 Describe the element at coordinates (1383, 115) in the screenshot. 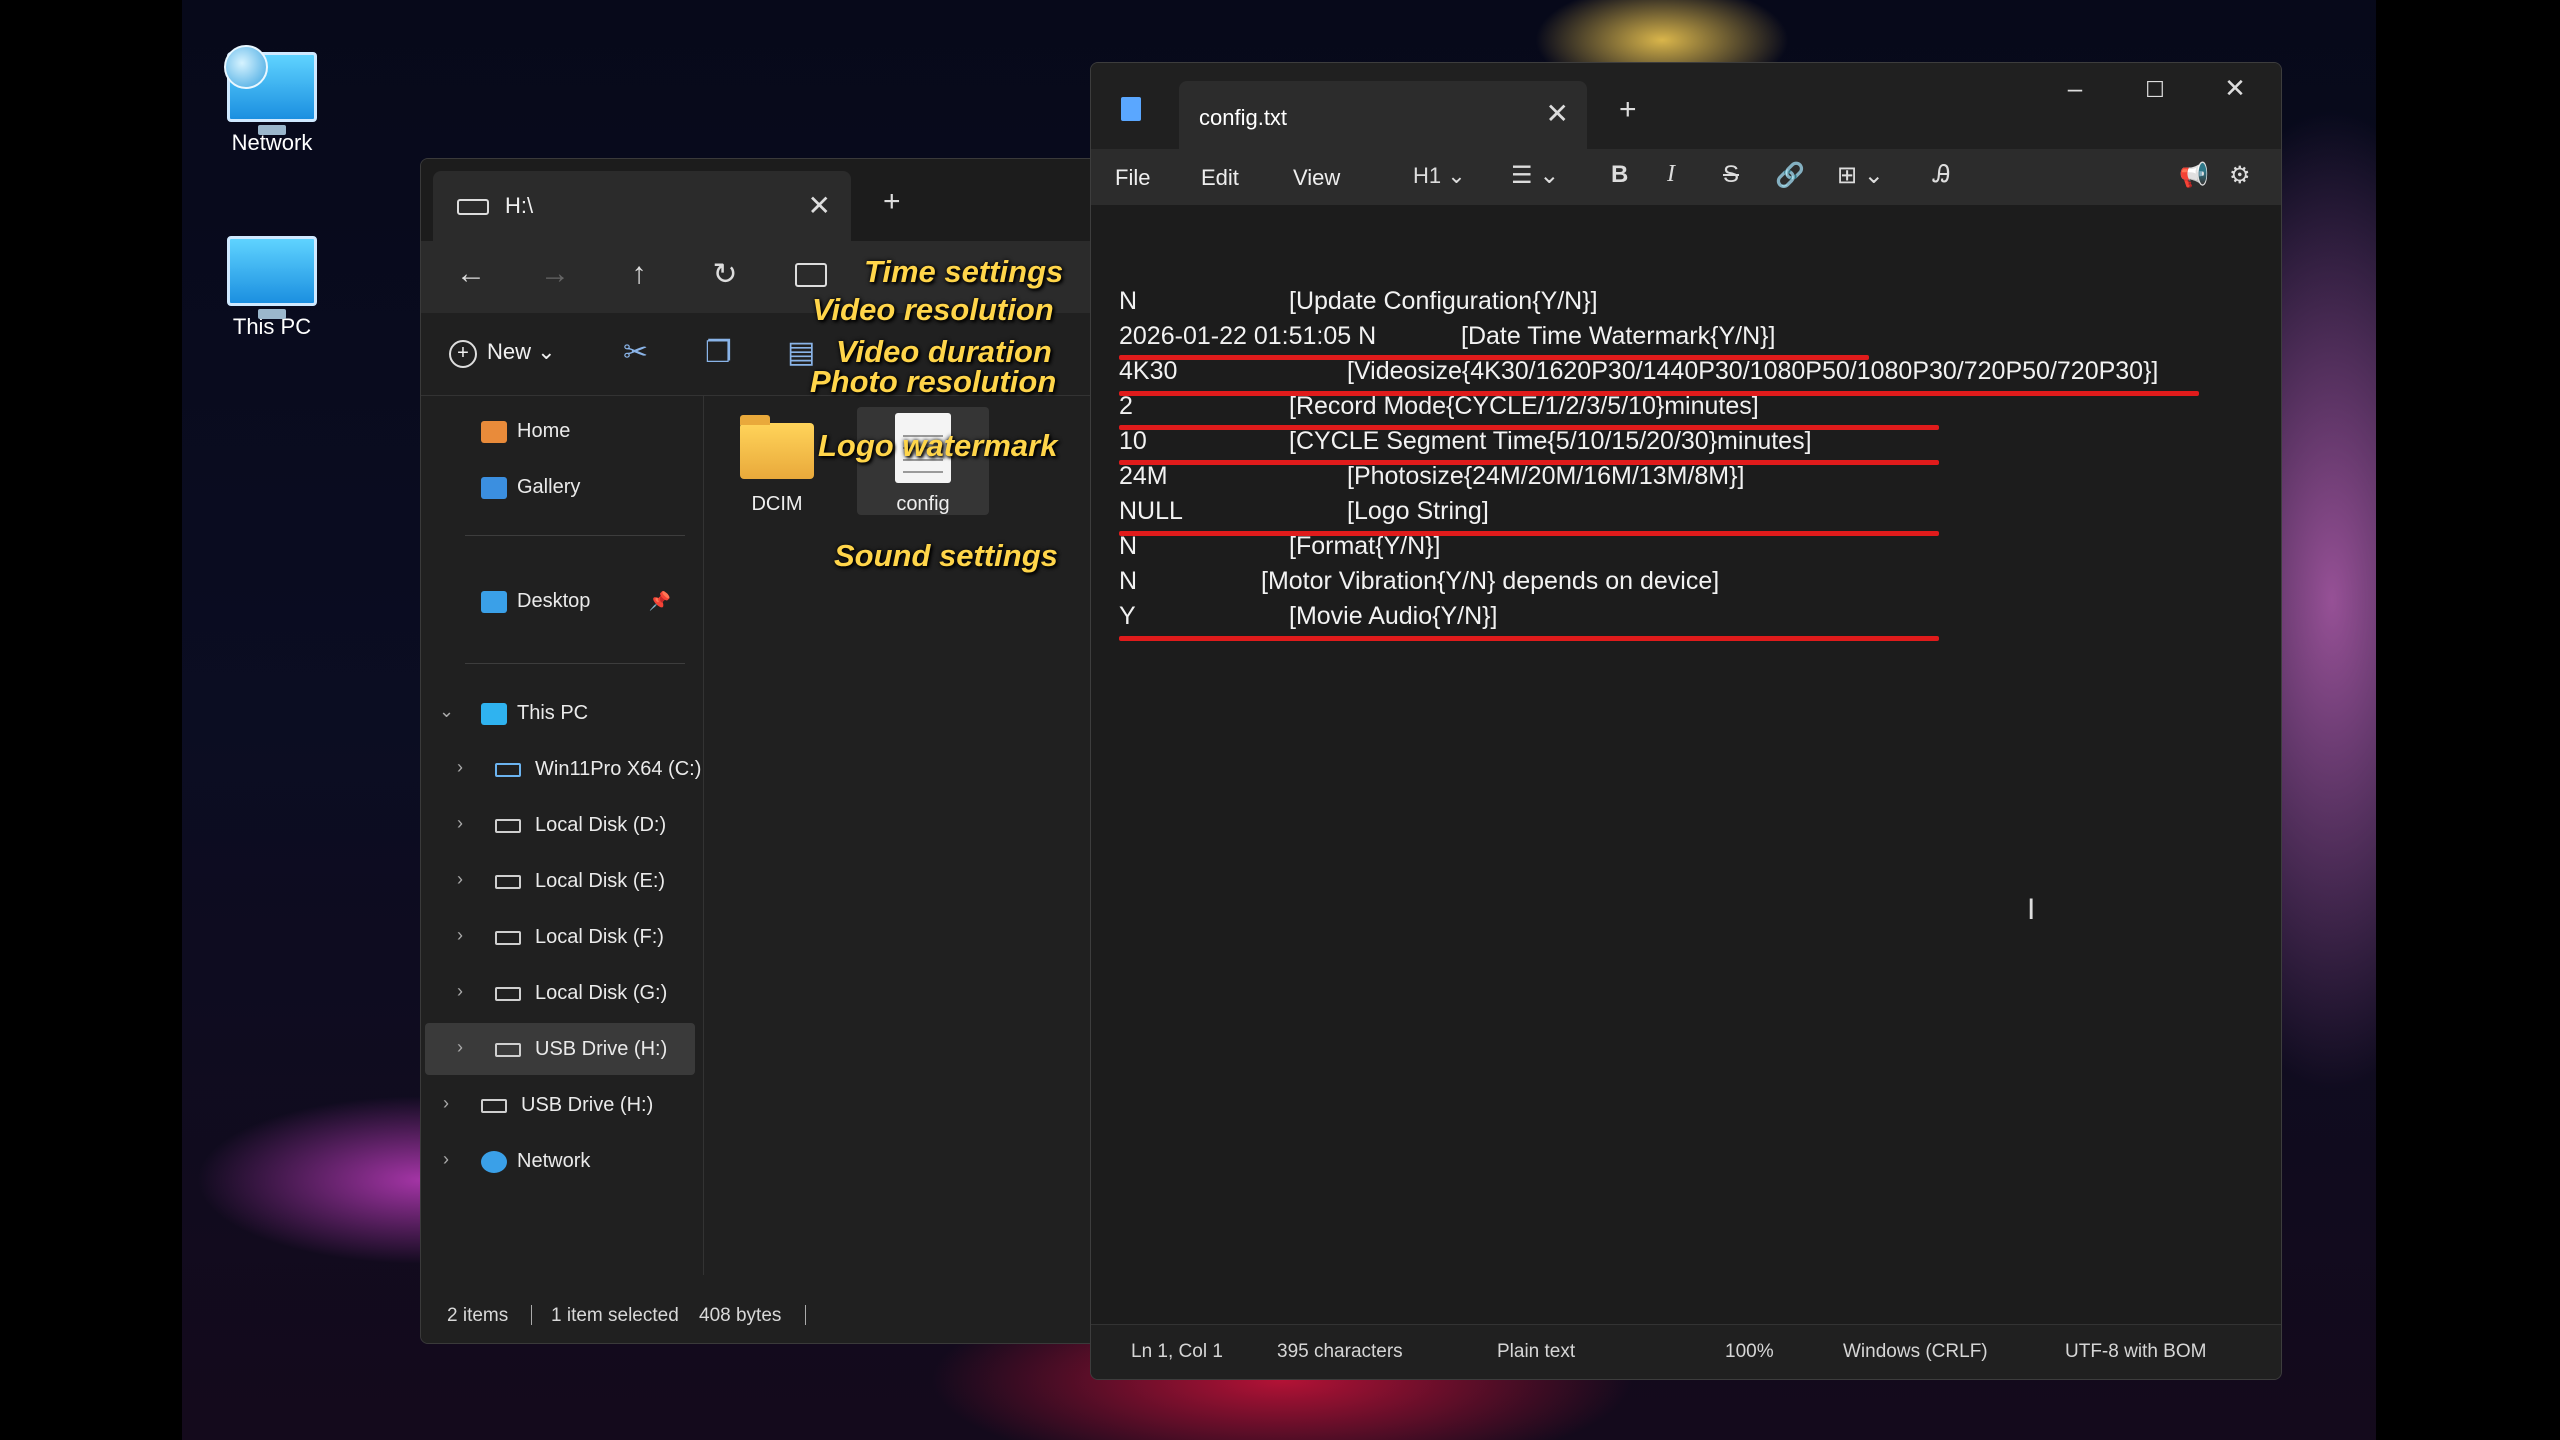

I see `notepad-tab: config.txt ✕` at that location.